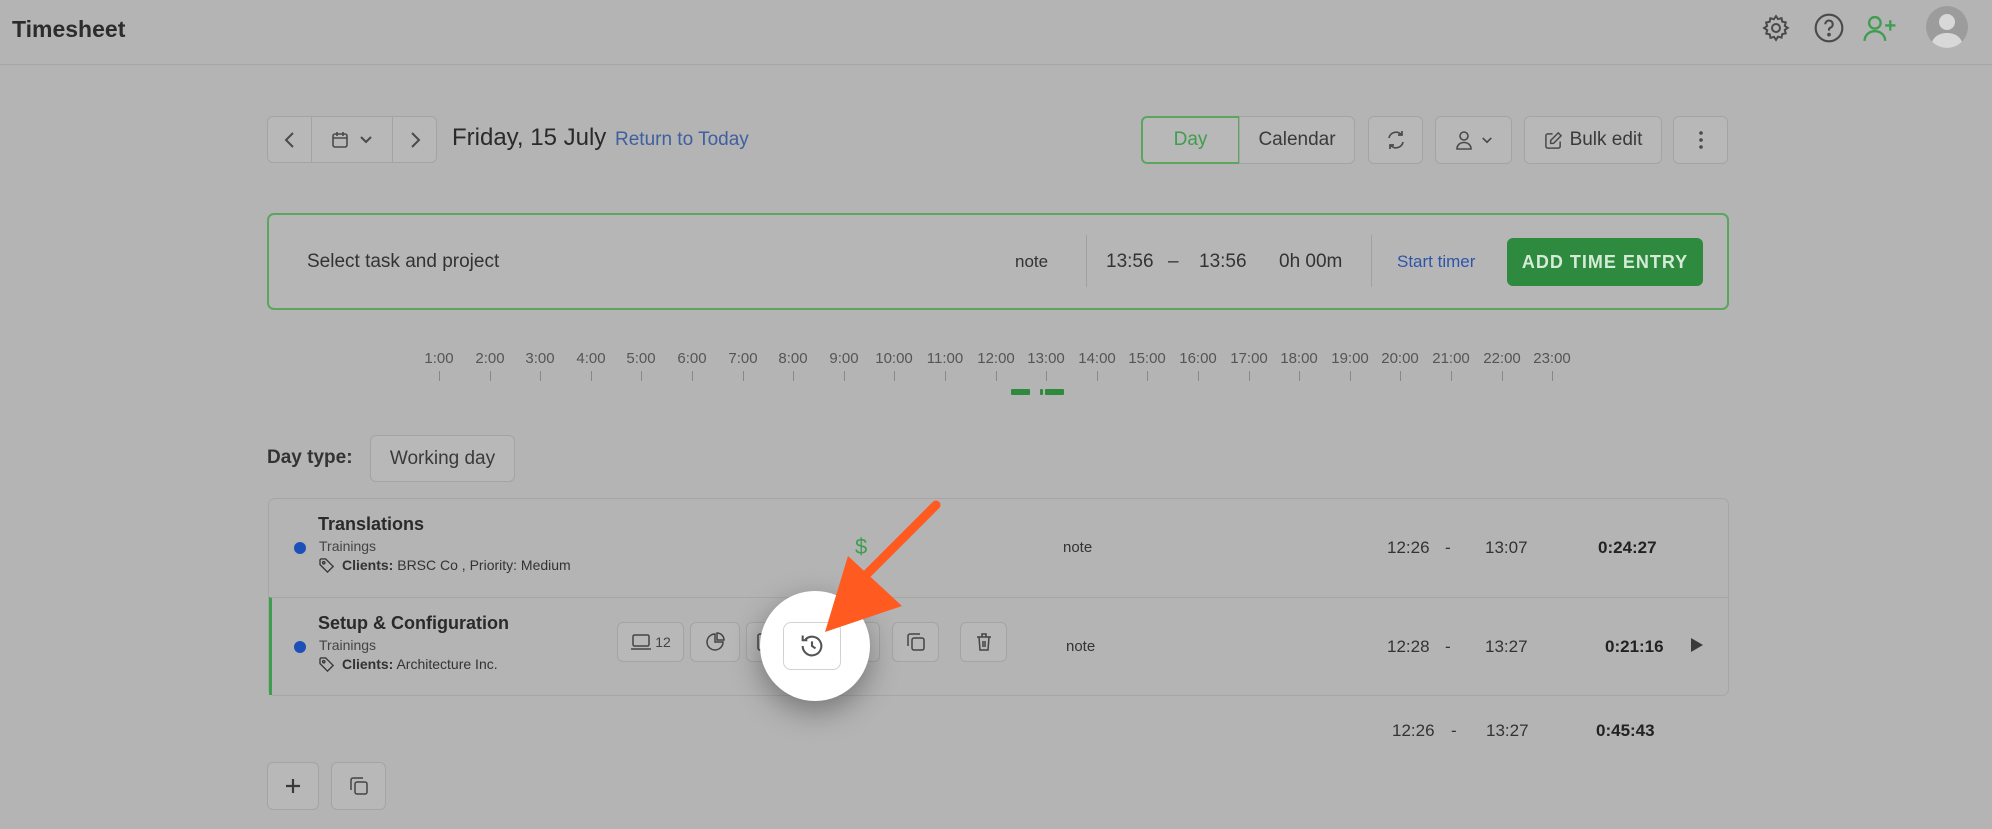 This screenshot has height=829, width=1992. I want to click on copy-previous-day-button, so click(358, 786).